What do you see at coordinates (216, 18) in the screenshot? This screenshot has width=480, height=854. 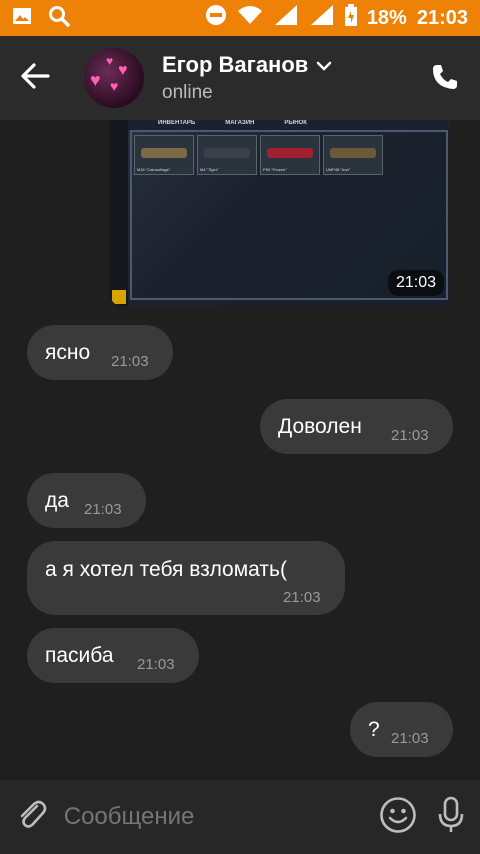 I see `do-not-disturb-icon` at bounding box center [216, 18].